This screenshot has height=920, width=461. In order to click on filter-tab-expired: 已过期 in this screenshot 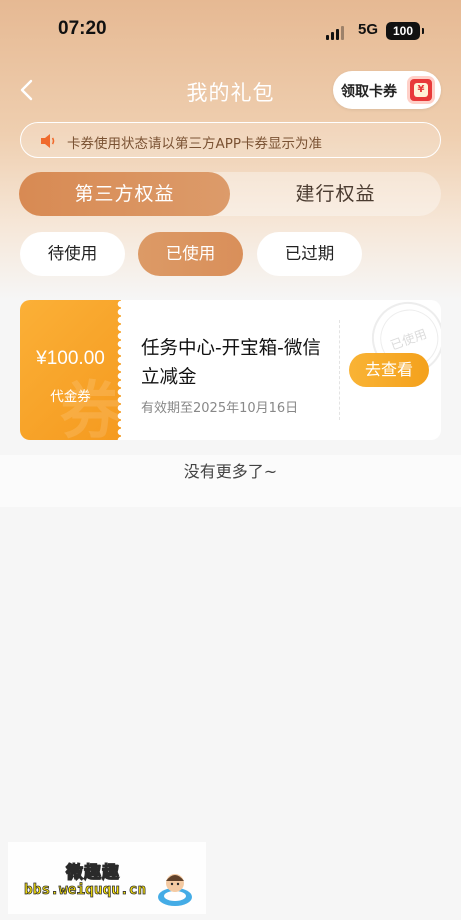, I will do `click(309, 254)`.